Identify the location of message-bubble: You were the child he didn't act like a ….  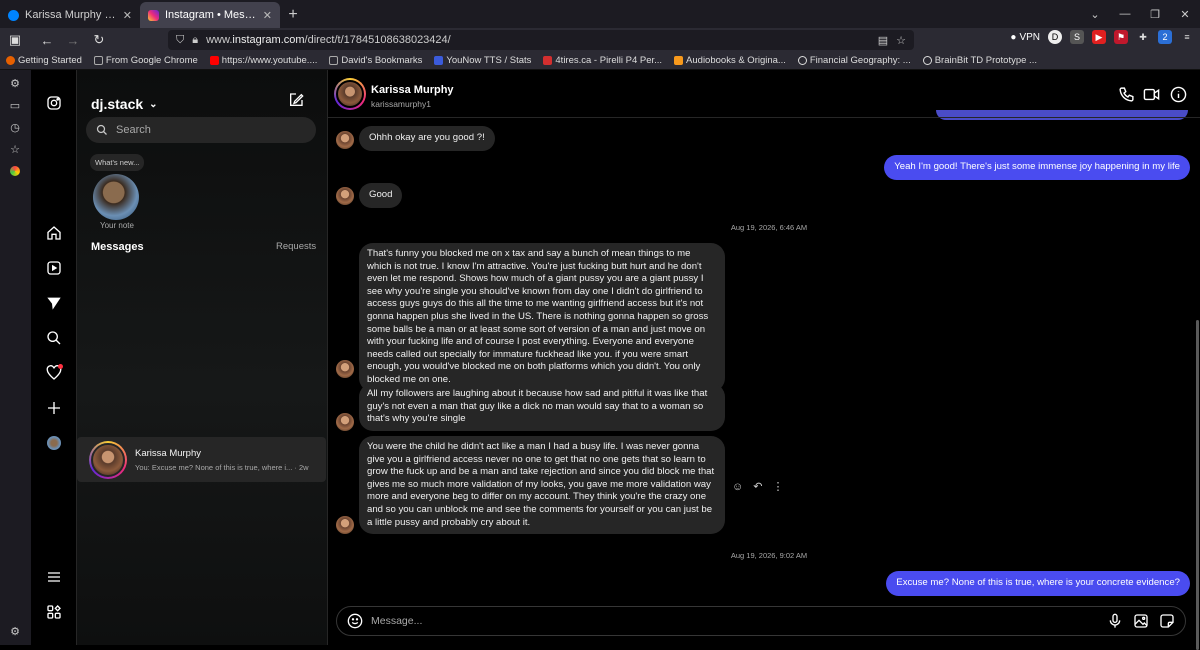
(542, 485).